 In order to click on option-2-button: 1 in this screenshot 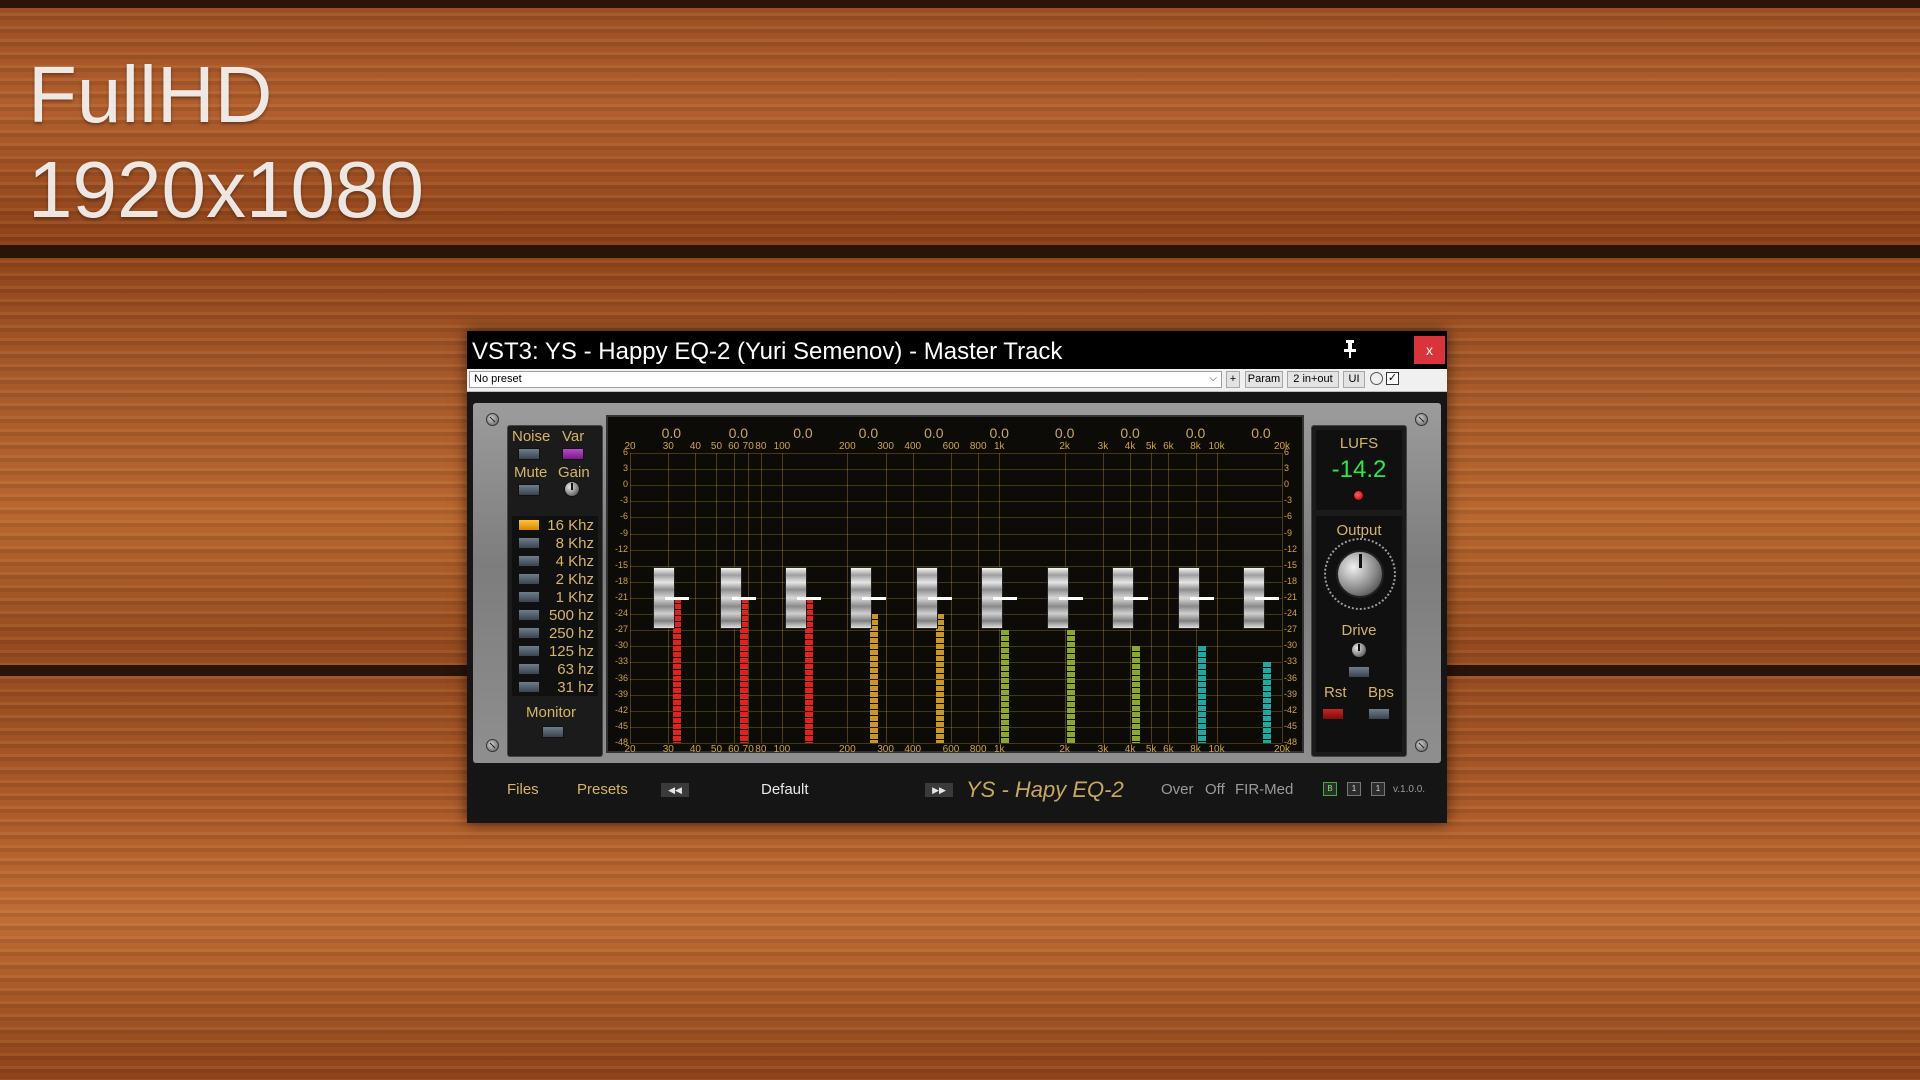, I will do `click(1378, 789)`.